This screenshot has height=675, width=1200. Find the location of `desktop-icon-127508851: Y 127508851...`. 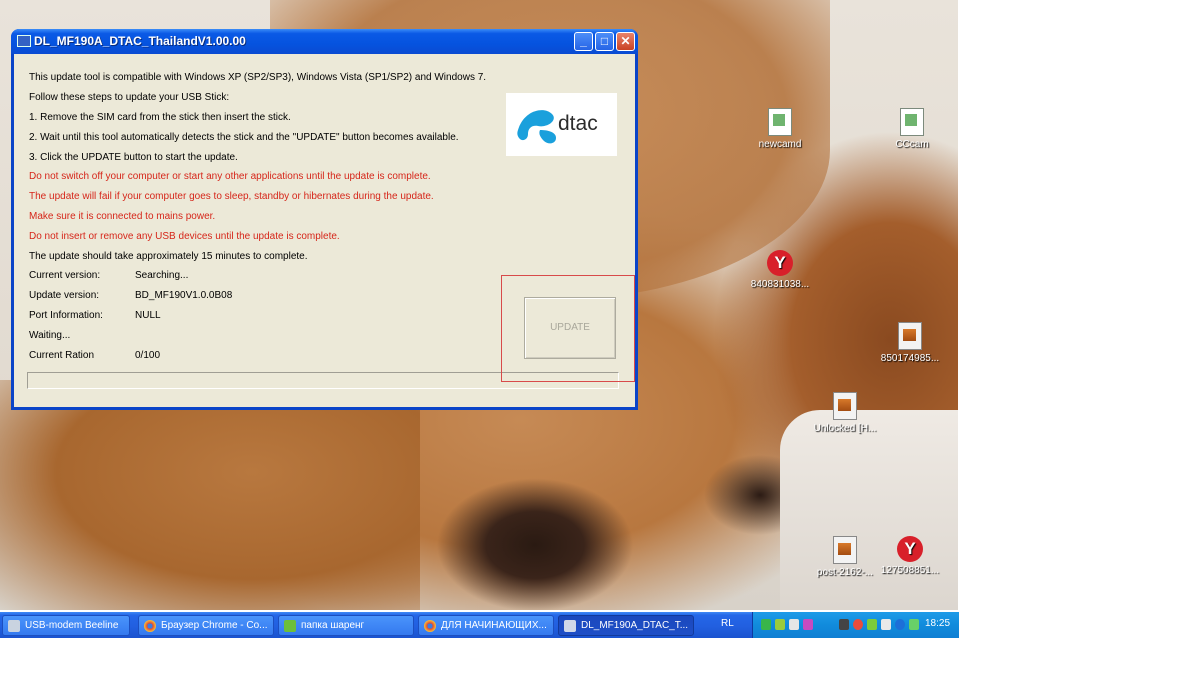

desktop-icon-127508851: Y 127508851... is located at coordinates (910, 556).